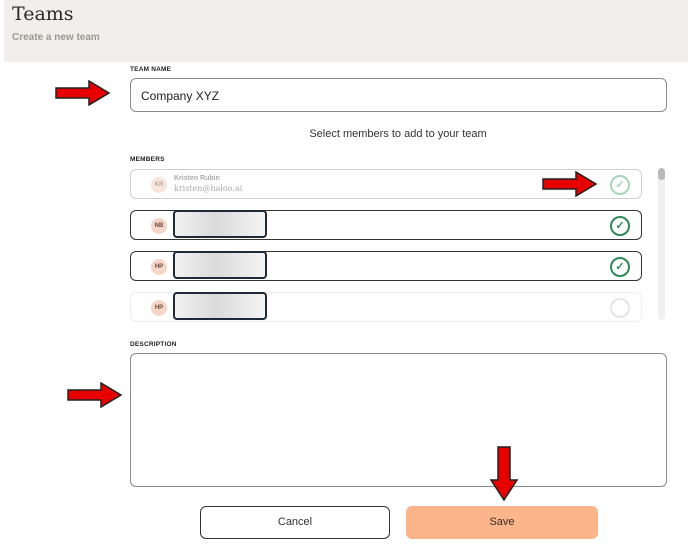 The width and height of the screenshot is (688, 546). I want to click on page-header: Teams Create a new team, so click(346, 31).